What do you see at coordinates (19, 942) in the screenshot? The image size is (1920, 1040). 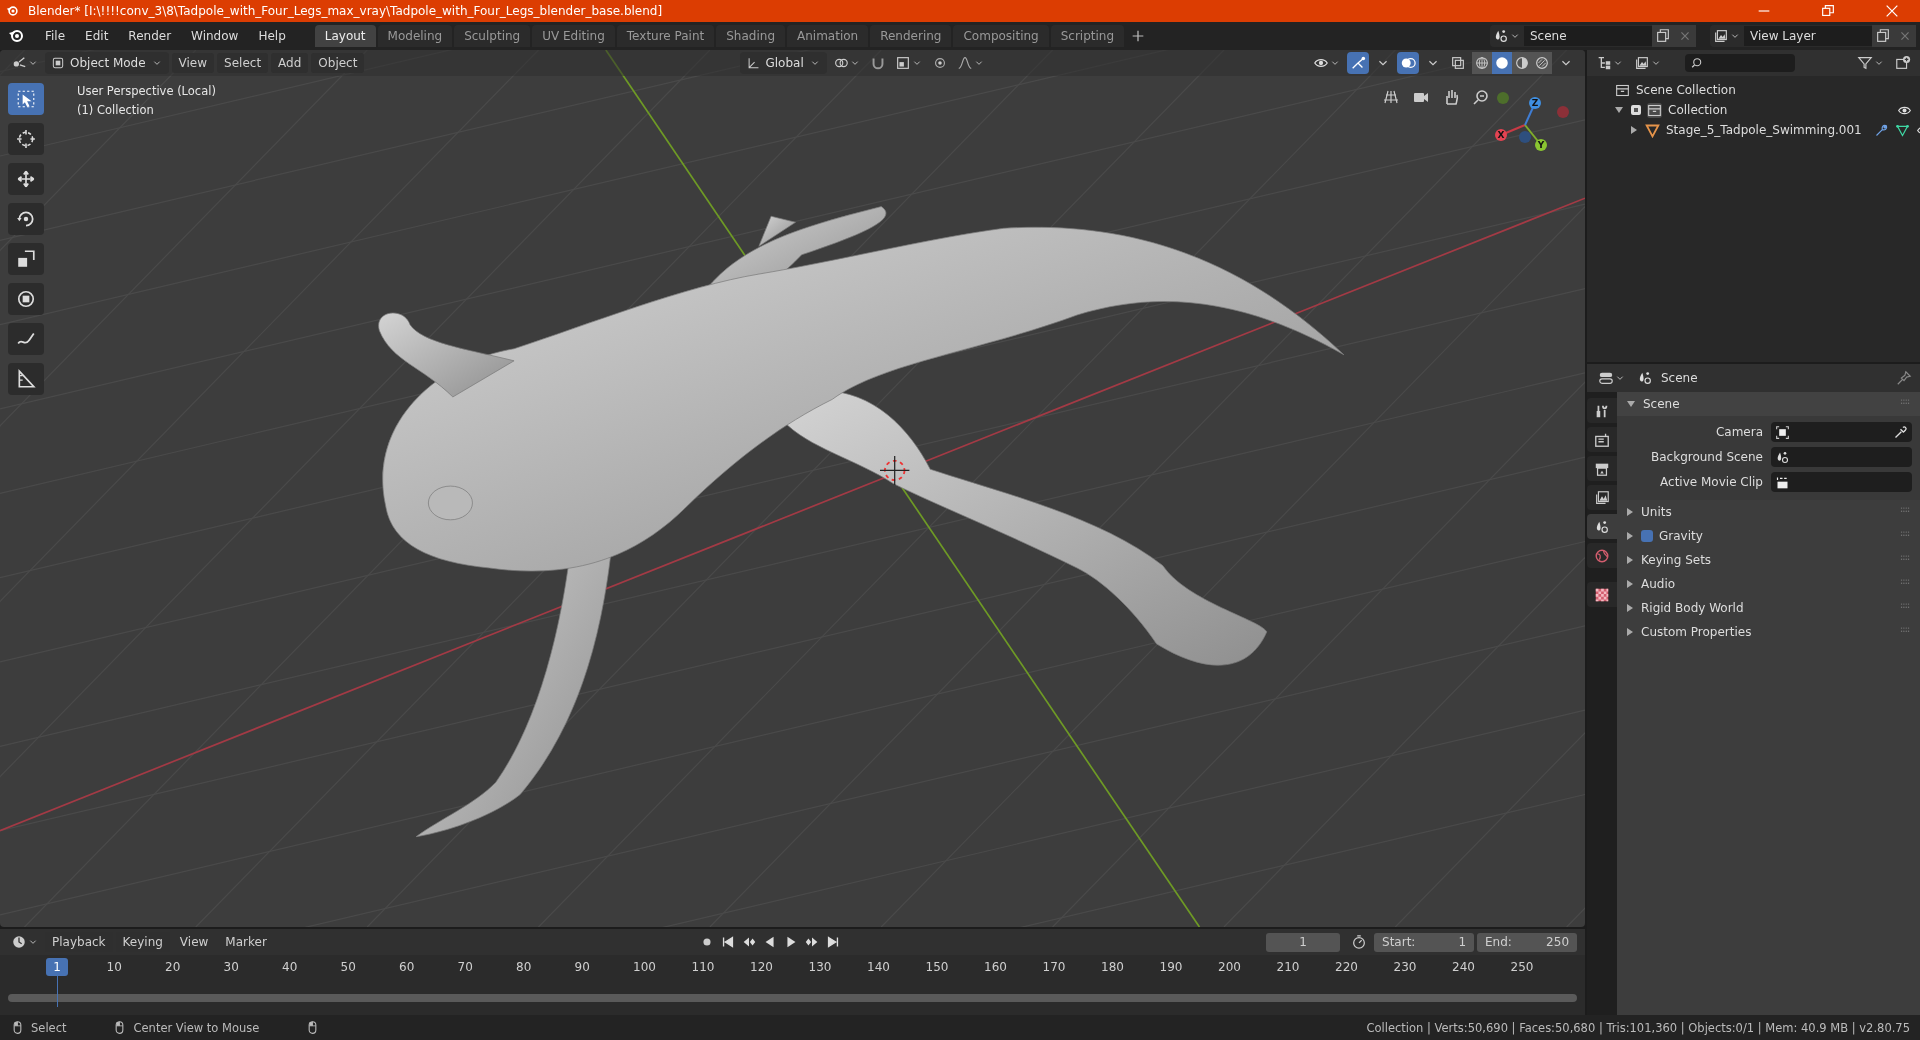 I see `editor-type-icon` at bounding box center [19, 942].